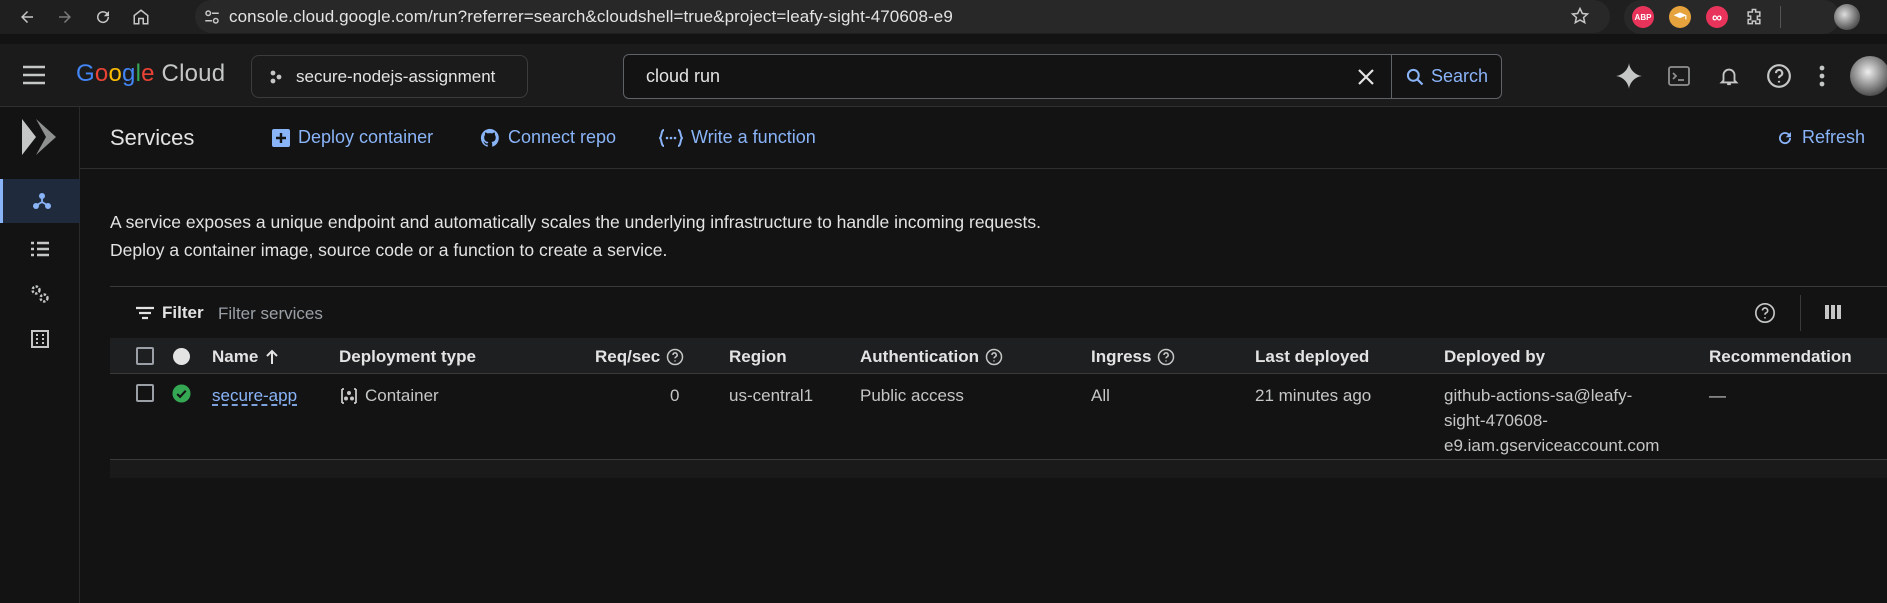  I want to click on cloud-shell-button, so click(1679, 76).